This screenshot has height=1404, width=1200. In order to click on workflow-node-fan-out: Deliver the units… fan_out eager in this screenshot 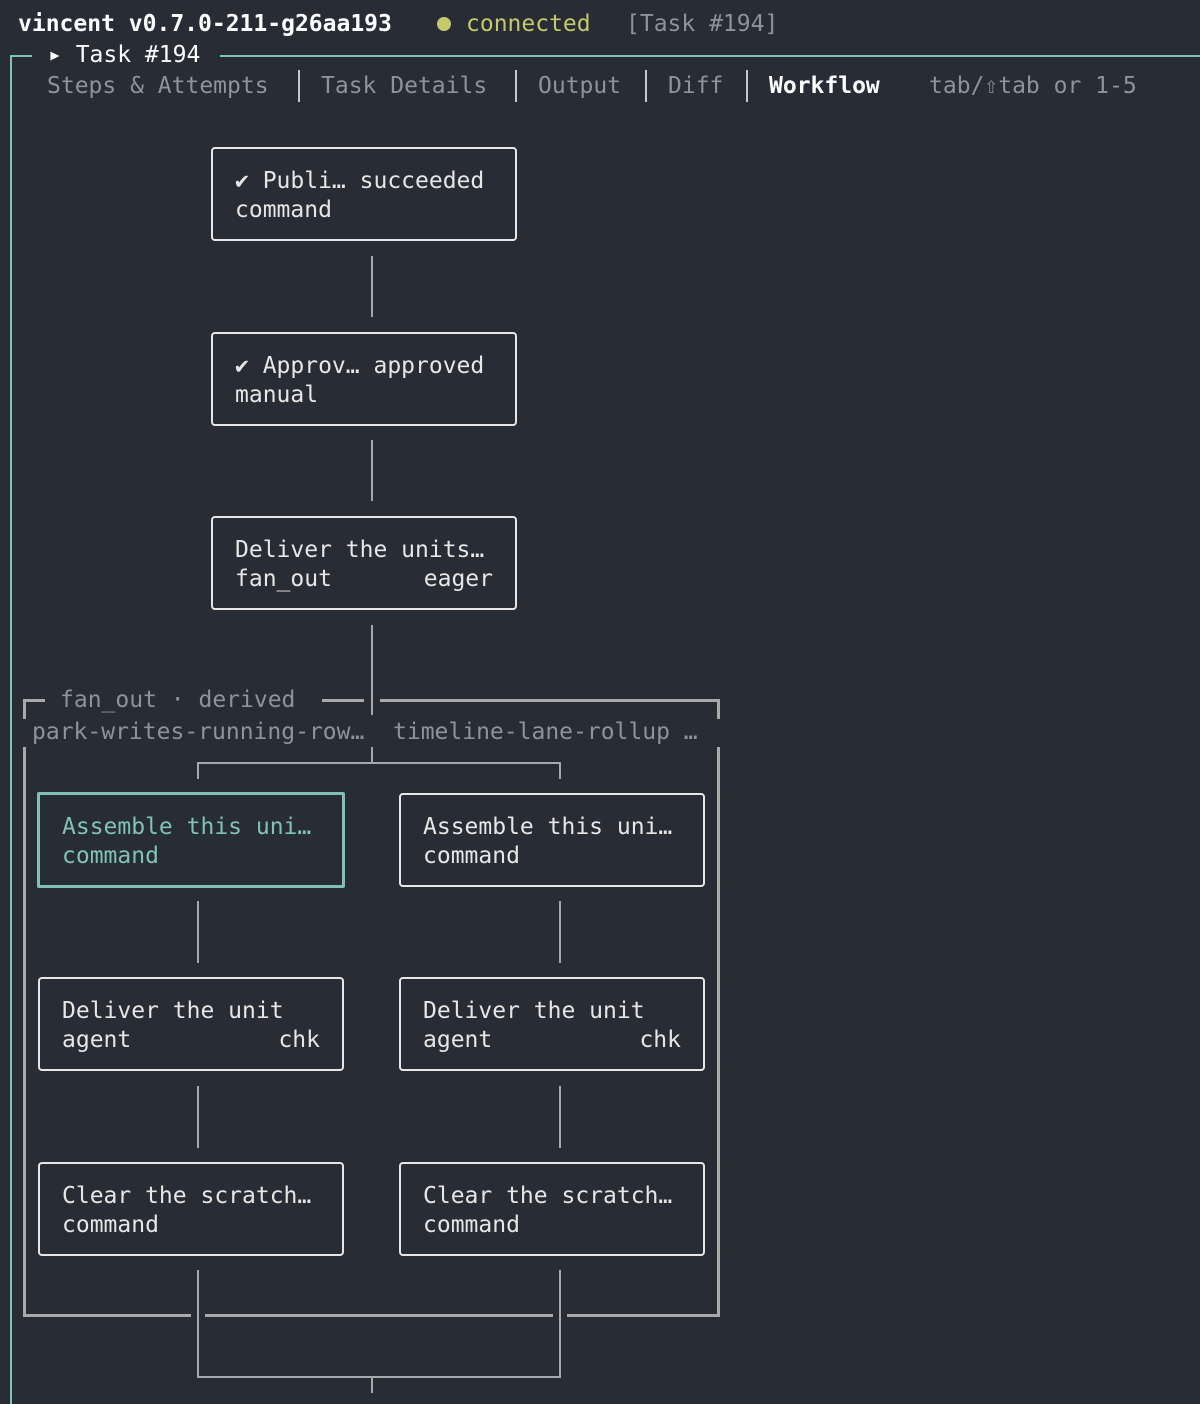, I will do `click(364, 563)`.